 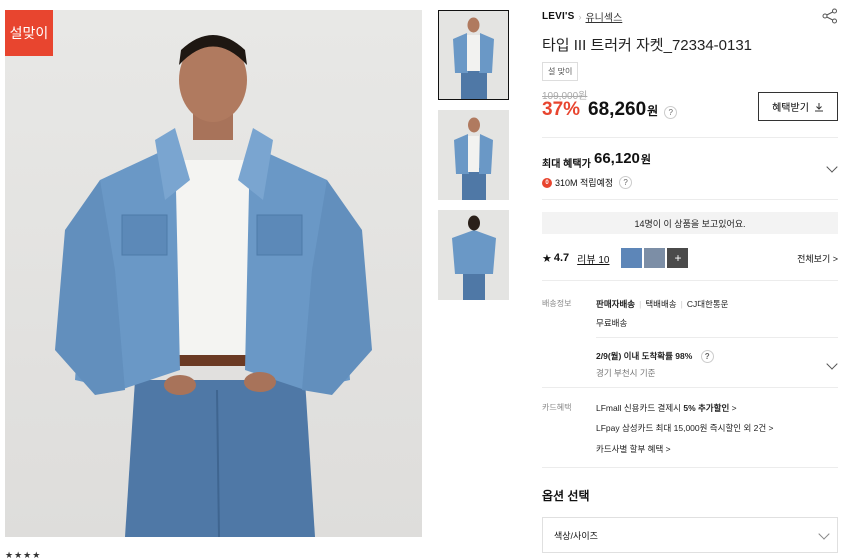 I want to click on star-icon: ★, so click(x=547, y=258).